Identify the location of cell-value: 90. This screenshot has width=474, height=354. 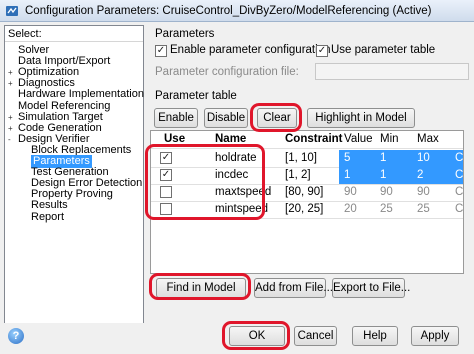
(350, 192).